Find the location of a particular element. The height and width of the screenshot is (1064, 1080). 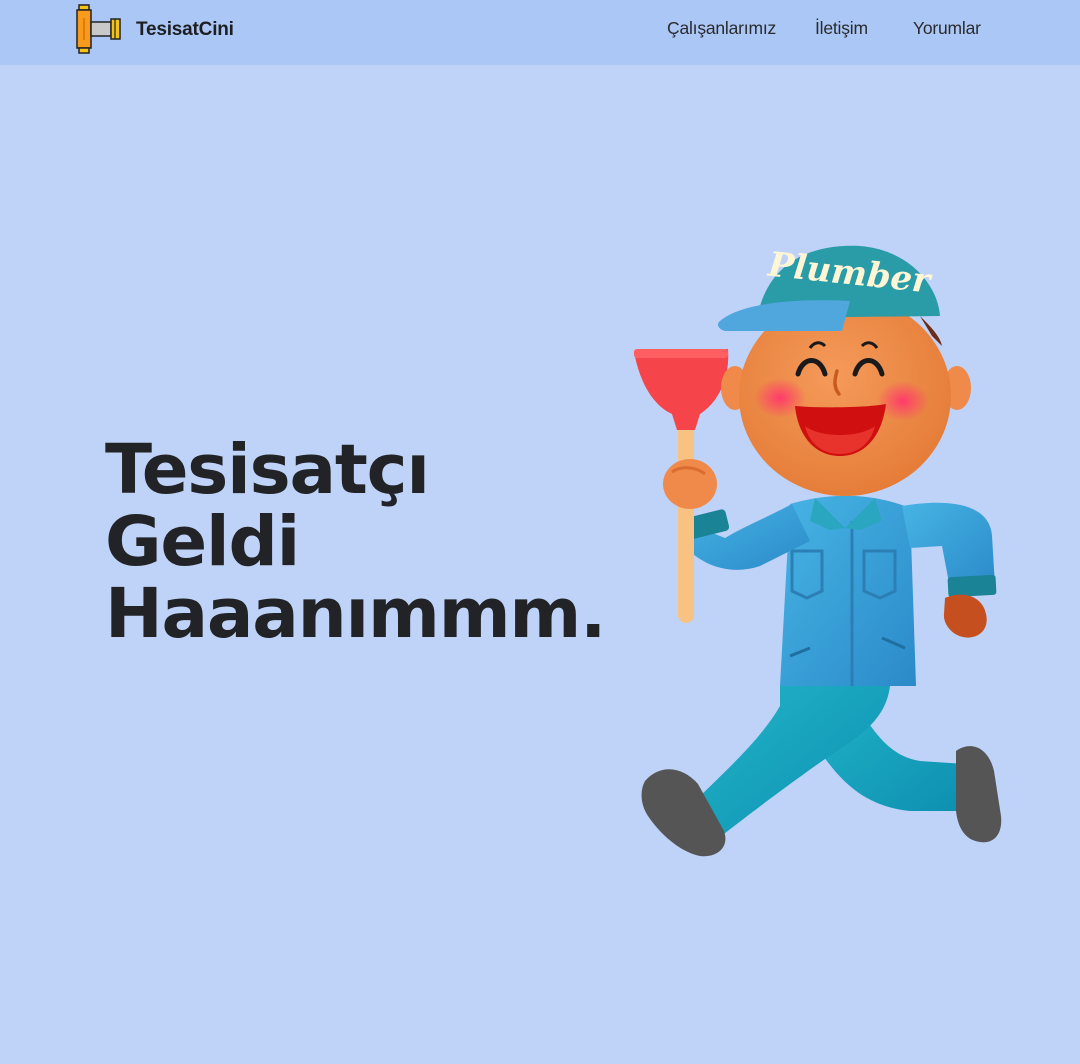

hero-title: Tesisatçı Geldi Haaanımmm. is located at coordinates (355, 542).